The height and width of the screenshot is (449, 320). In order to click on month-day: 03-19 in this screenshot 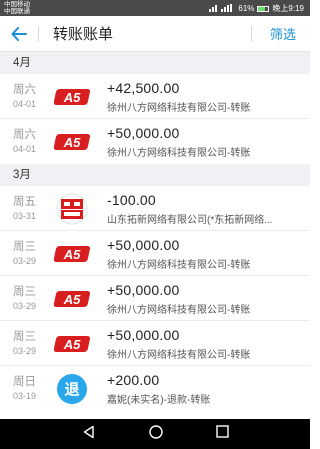, I will do `click(25, 396)`.